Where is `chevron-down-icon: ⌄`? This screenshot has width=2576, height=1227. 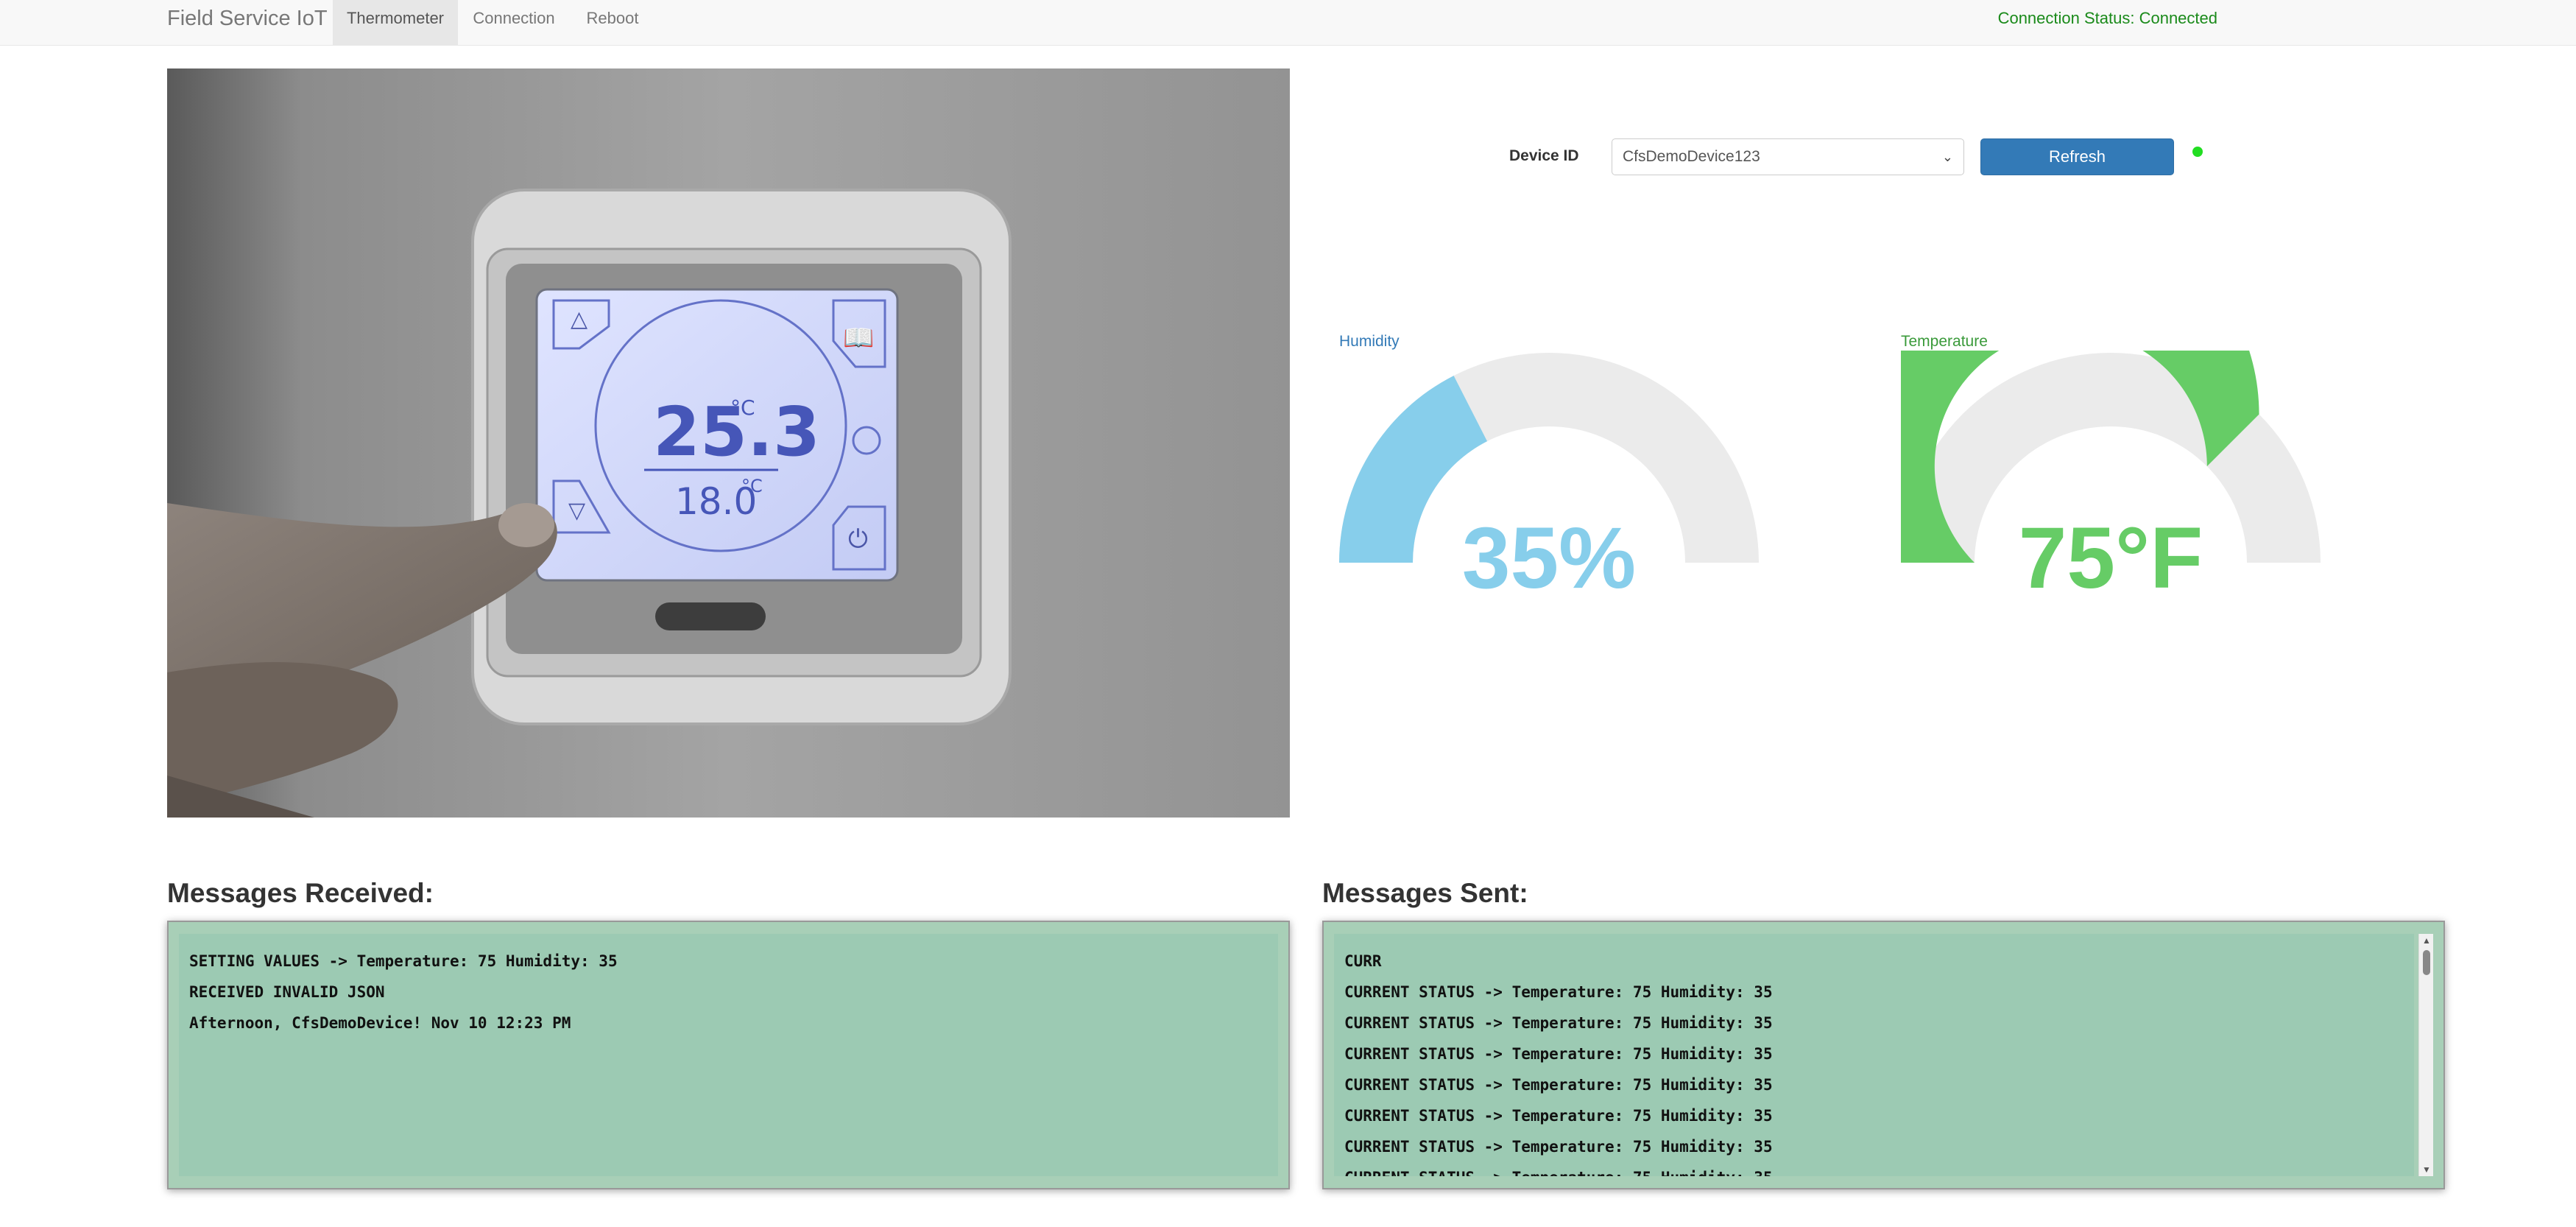
chevron-down-icon: ⌄ is located at coordinates (1947, 157).